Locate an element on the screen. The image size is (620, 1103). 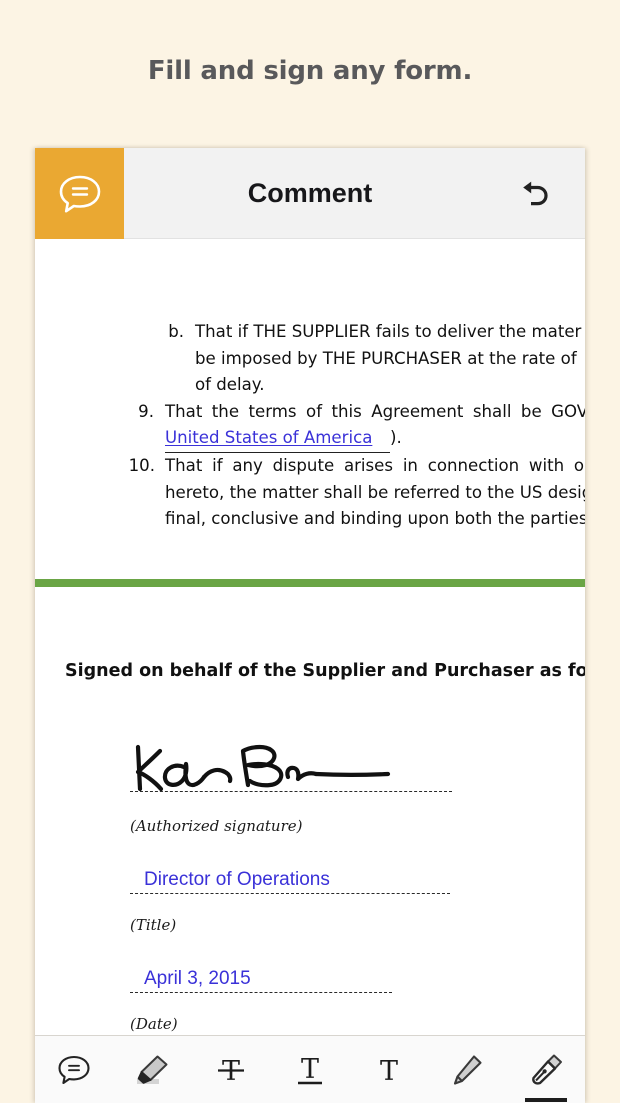
title-baseline is located at coordinates (290, 893).